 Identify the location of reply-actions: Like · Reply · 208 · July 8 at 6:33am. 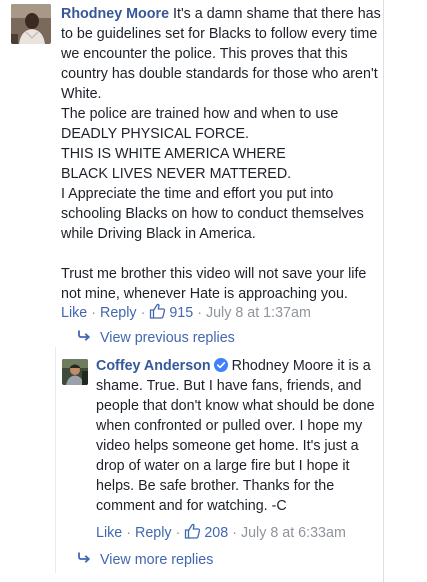
(221, 533).